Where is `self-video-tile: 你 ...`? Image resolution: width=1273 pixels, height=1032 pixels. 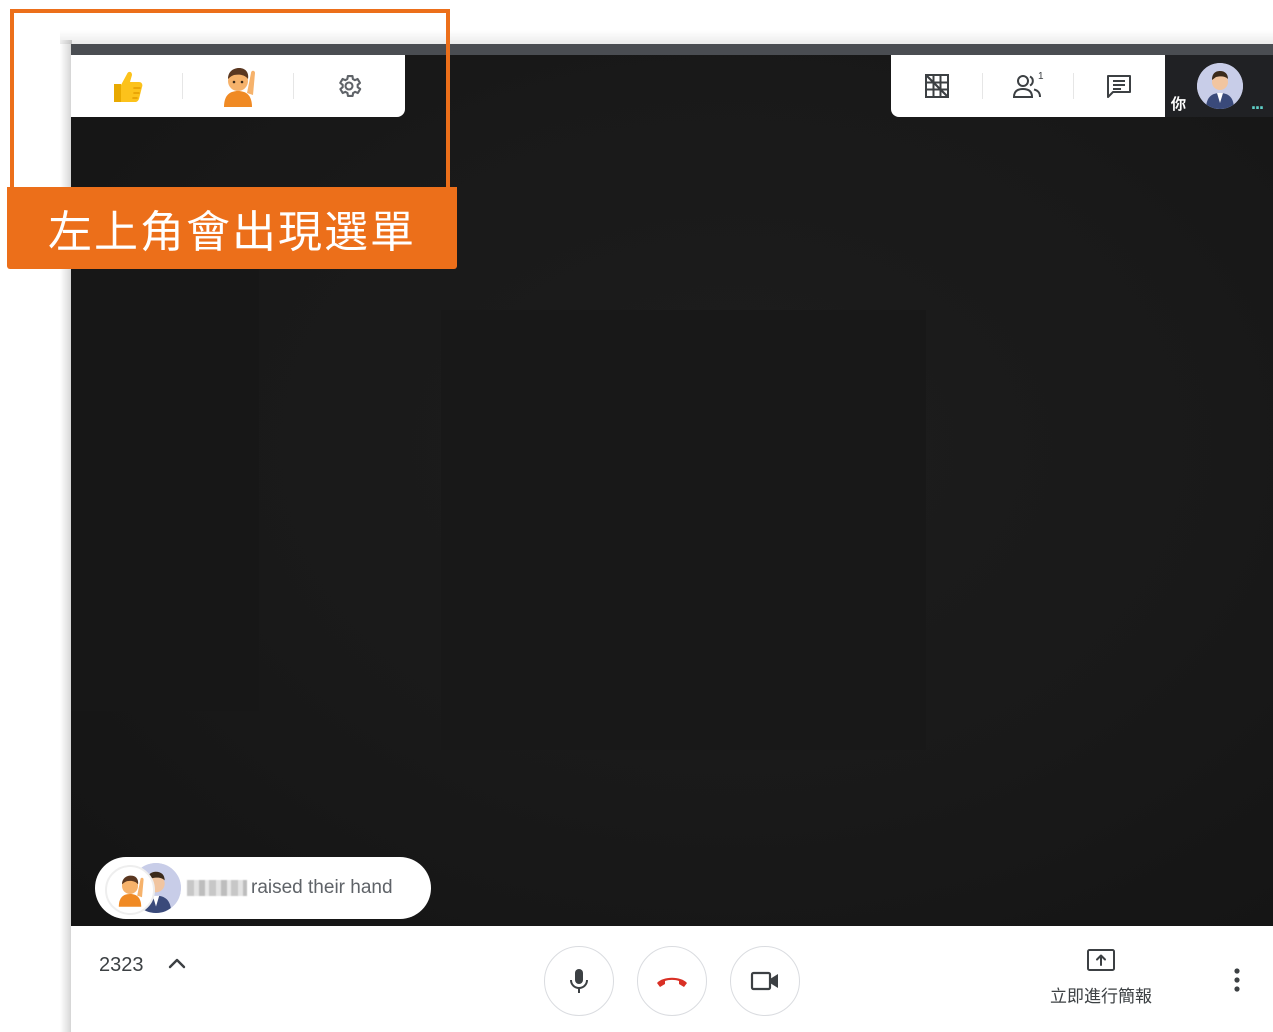
self-video-tile: 你 ... is located at coordinates (1219, 86).